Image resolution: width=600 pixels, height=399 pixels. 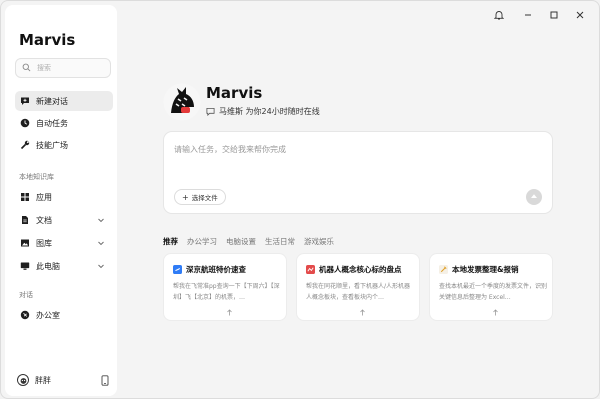 I want to click on send-button, so click(x=534, y=197).